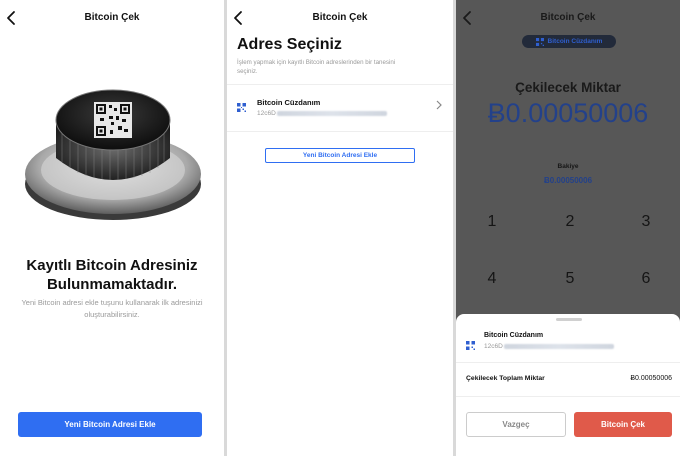 The height and width of the screenshot is (456, 680). I want to click on qr-device-illustration-icon, so click(113, 154).